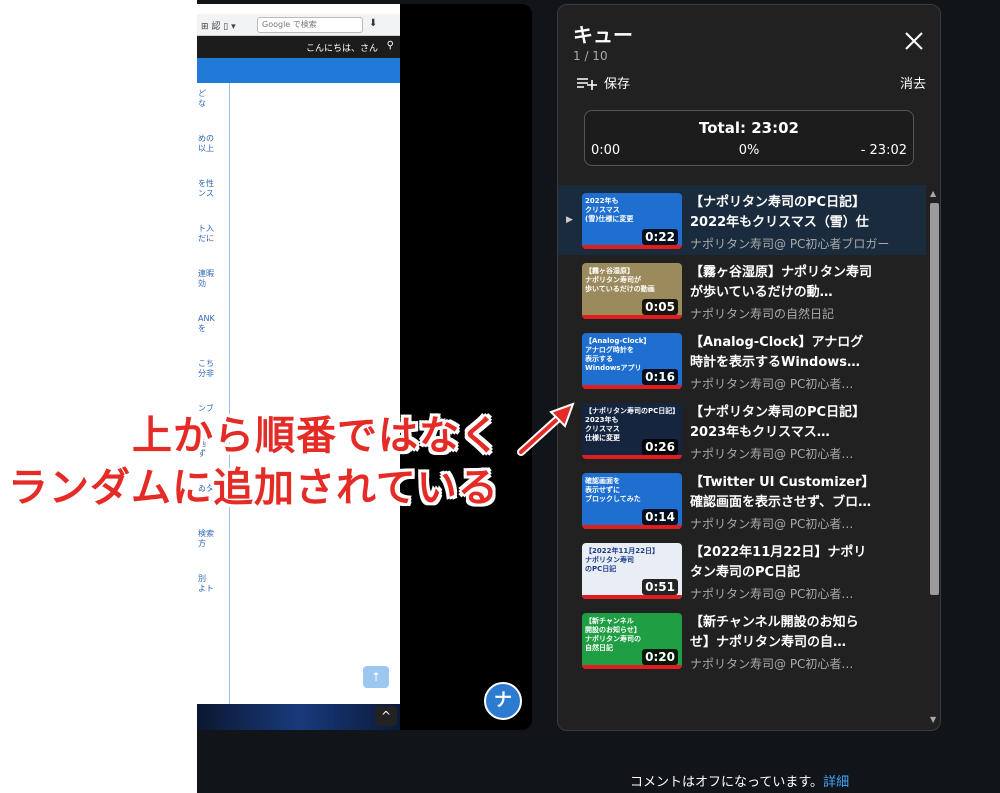 The width and height of the screenshot is (1000, 793). Describe the element at coordinates (569, 220) in the screenshot. I see `now-playing-icon: ▶` at that location.